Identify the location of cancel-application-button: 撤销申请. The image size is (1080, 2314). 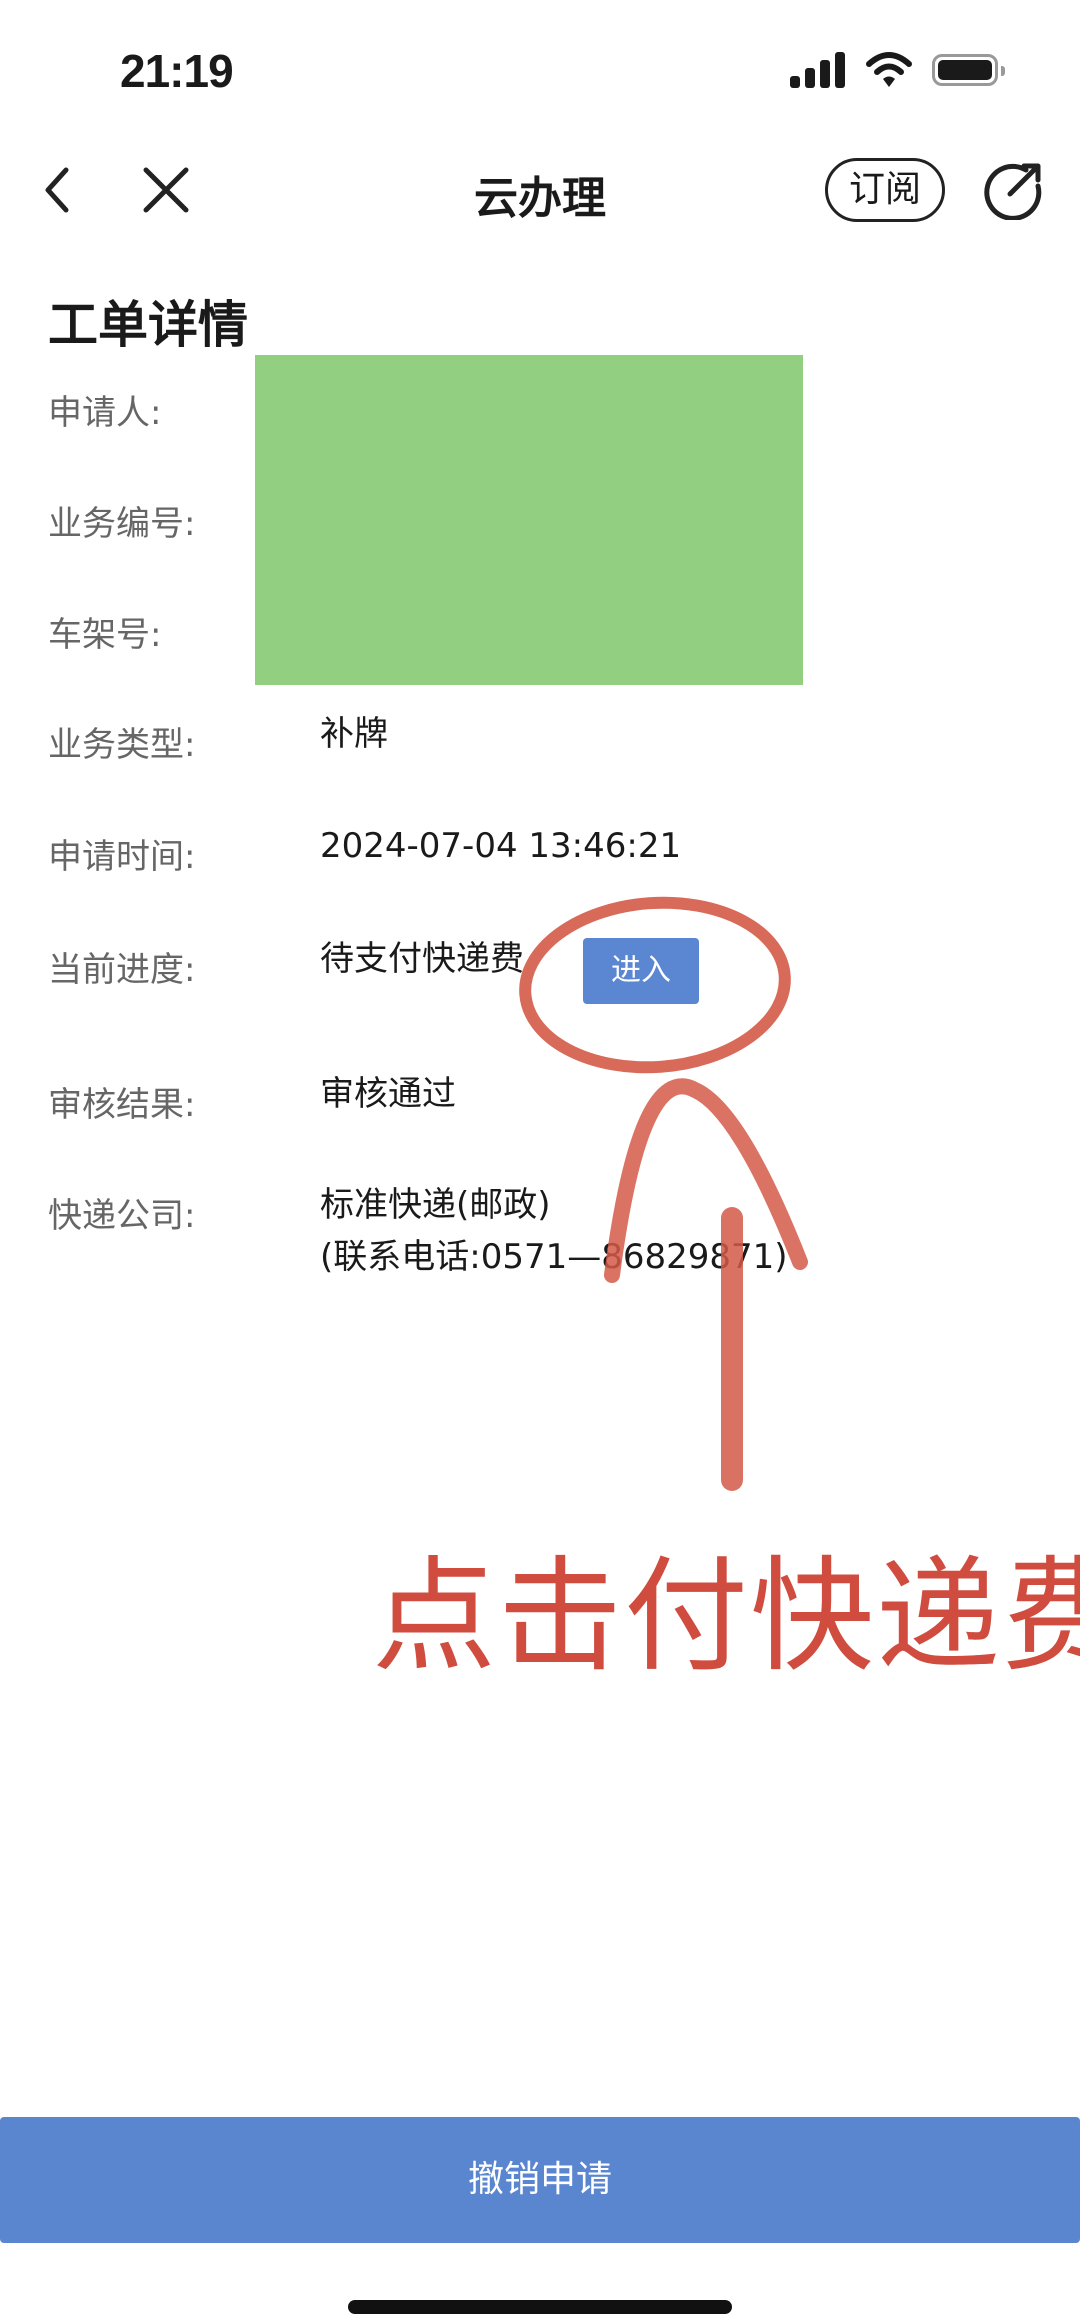
(540, 2180).